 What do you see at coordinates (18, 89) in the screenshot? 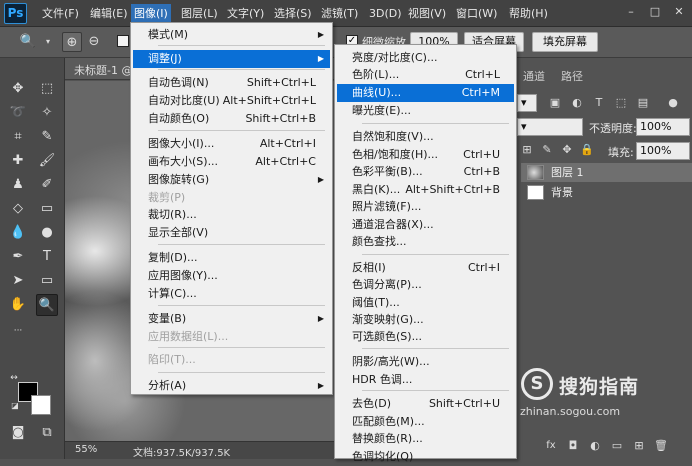
I see `move-tool-icon: ✥` at bounding box center [18, 89].